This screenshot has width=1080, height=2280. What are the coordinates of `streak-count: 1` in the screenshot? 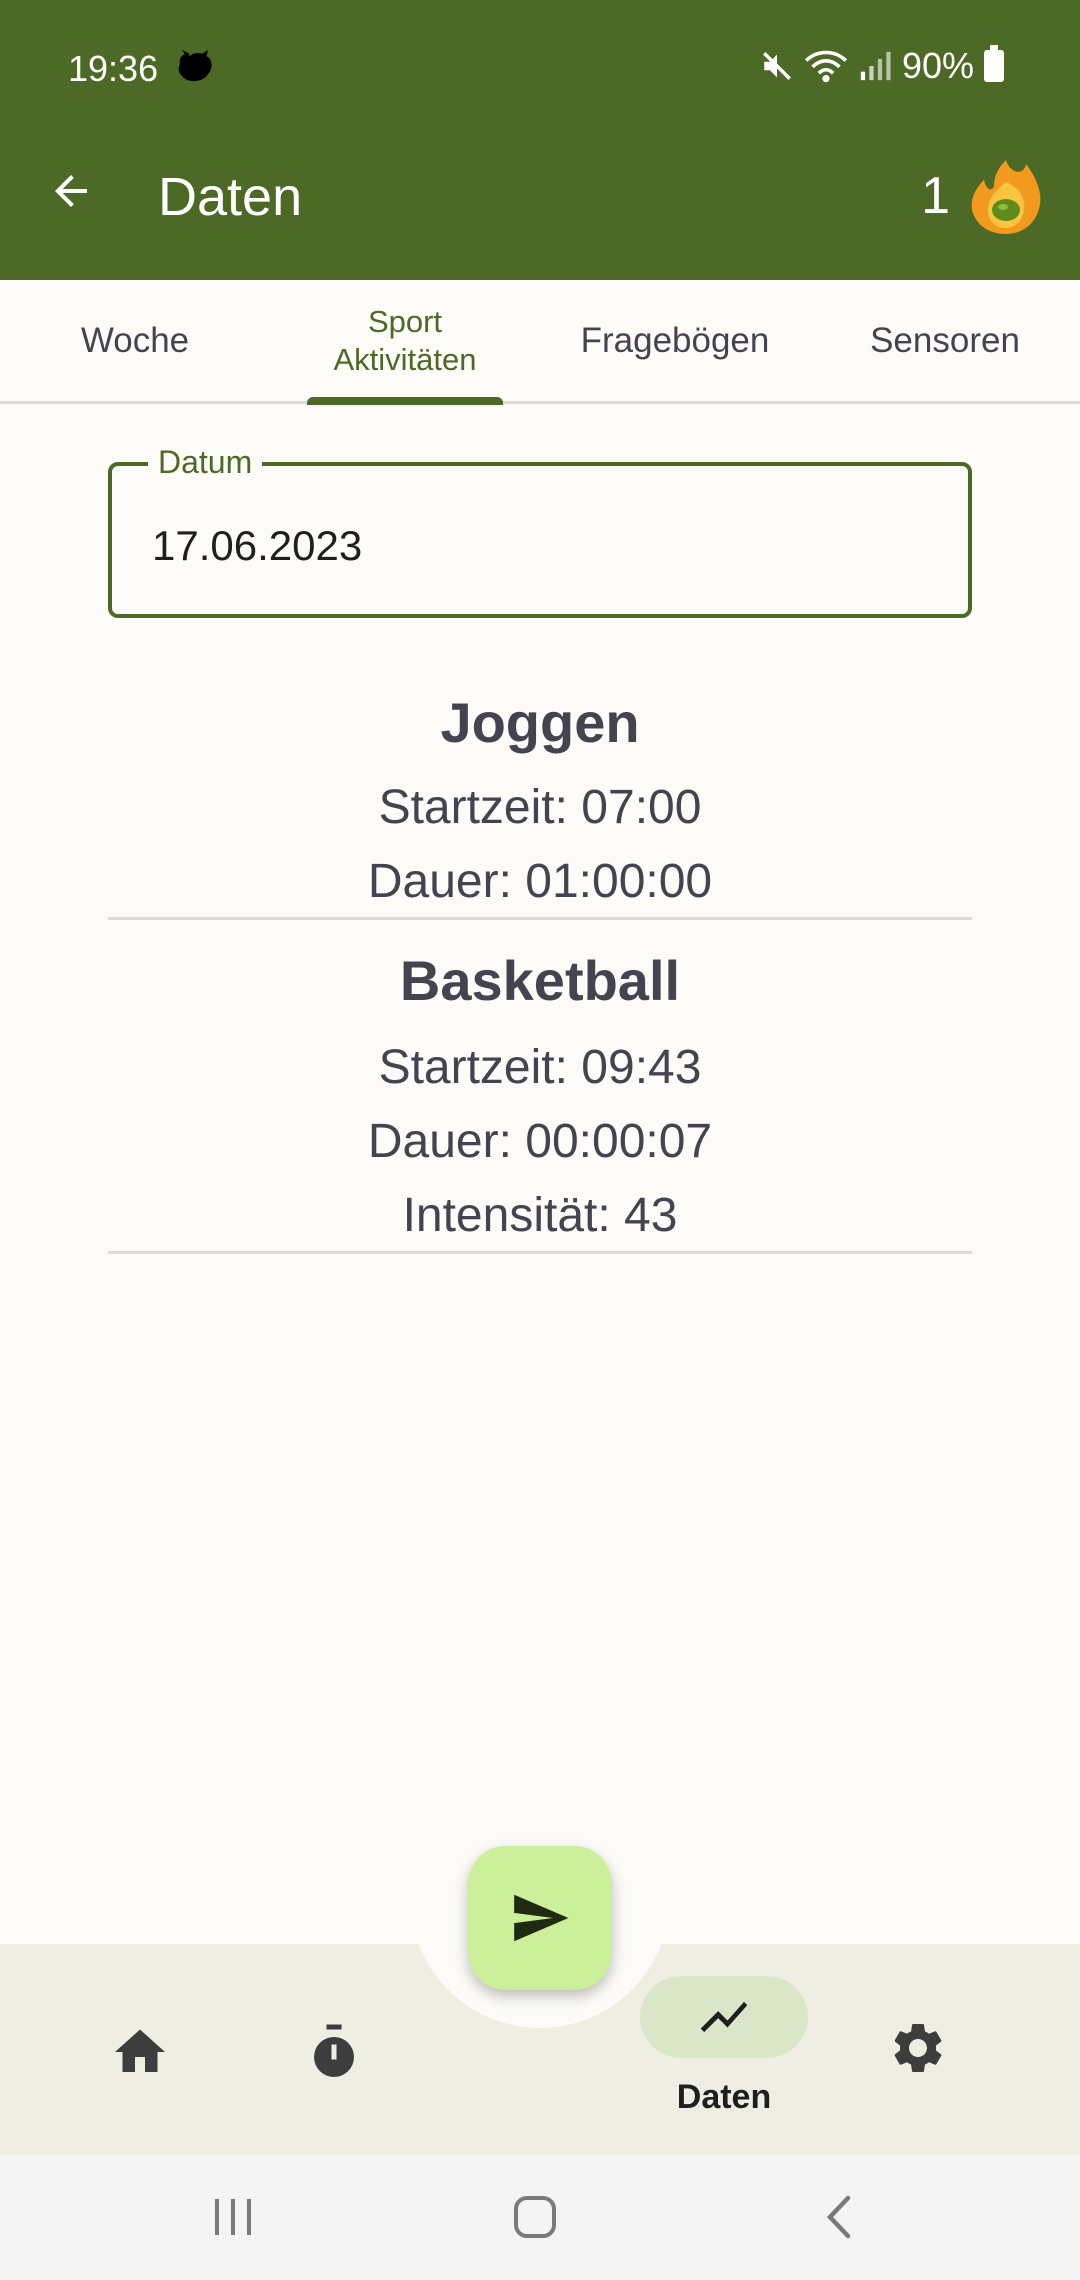 It's located at (935, 196).